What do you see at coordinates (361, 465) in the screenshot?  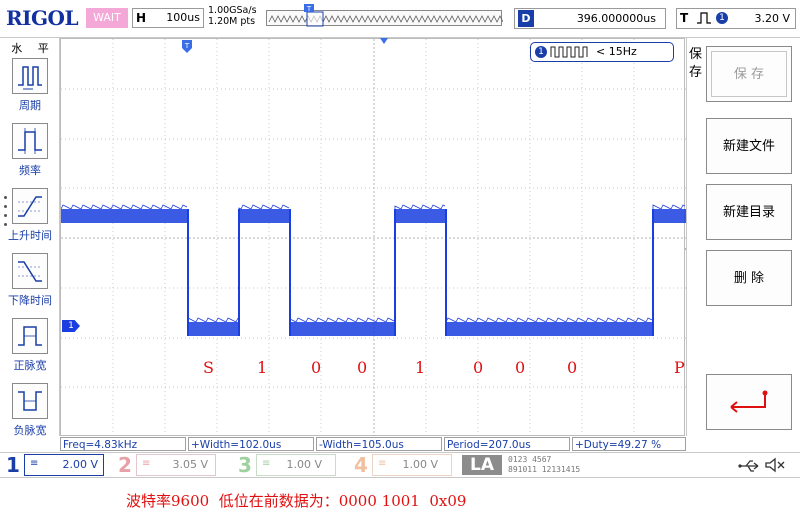 I see `channel-4-number: 4` at bounding box center [361, 465].